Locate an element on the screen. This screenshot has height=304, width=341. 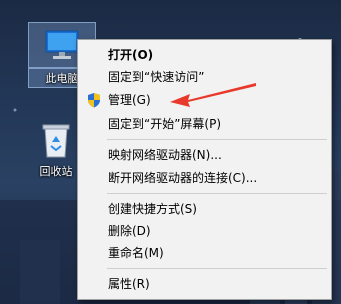
menu-item-label: 打开(O) is located at coordinates (131, 55).